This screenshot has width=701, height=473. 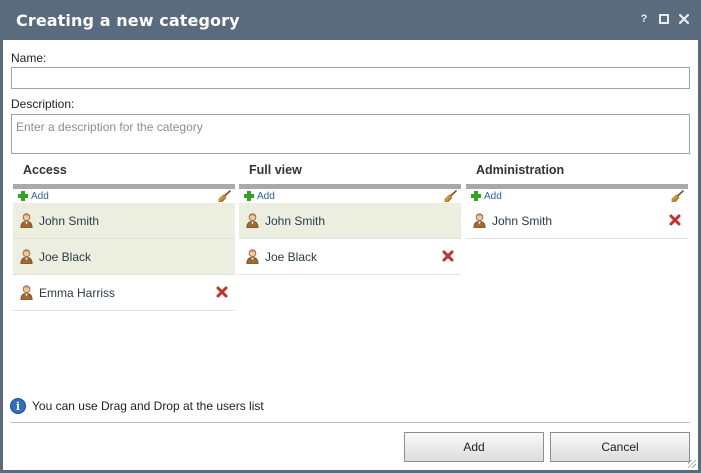 I want to click on maximize-icon, so click(x=664, y=19).